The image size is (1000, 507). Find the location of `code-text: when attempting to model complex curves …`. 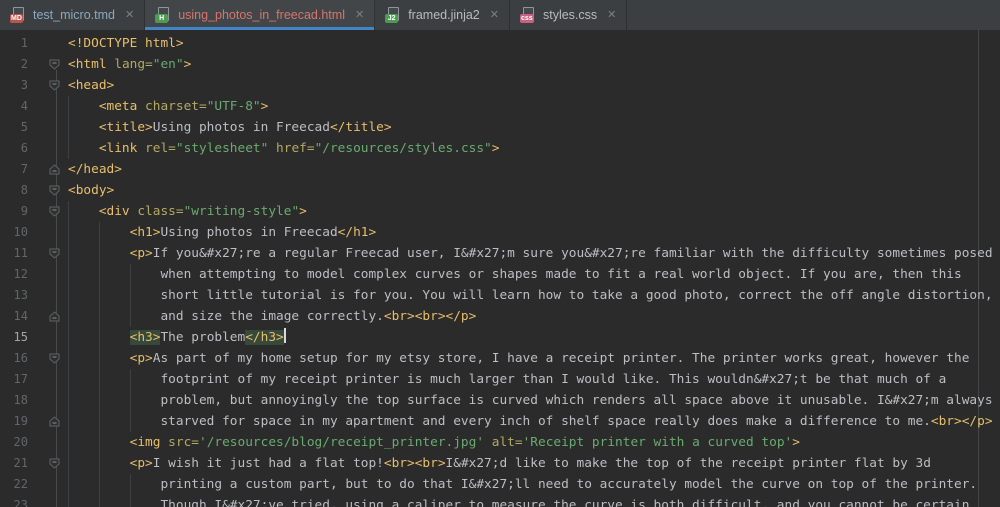

code-text: when attempting to model complex curves … is located at coordinates (515, 274).